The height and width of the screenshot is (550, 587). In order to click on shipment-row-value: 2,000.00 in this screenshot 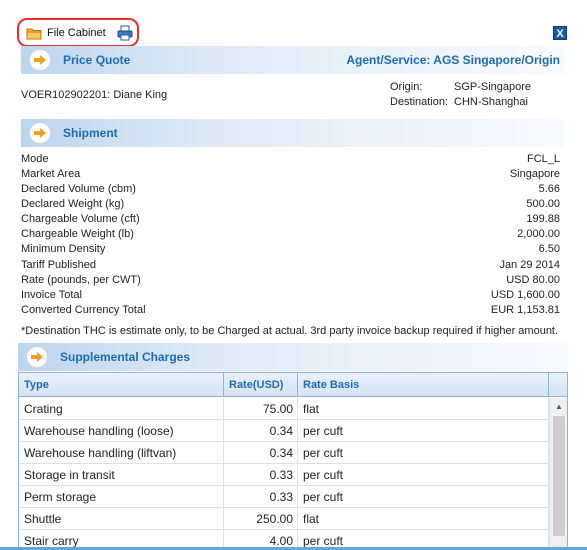, I will do `click(538, 234)`.